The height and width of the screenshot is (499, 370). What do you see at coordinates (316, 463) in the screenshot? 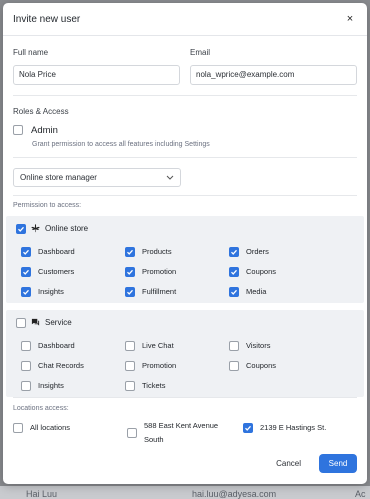
I see `modal-footer: Cancel Send` at bounding box center [316, 463].